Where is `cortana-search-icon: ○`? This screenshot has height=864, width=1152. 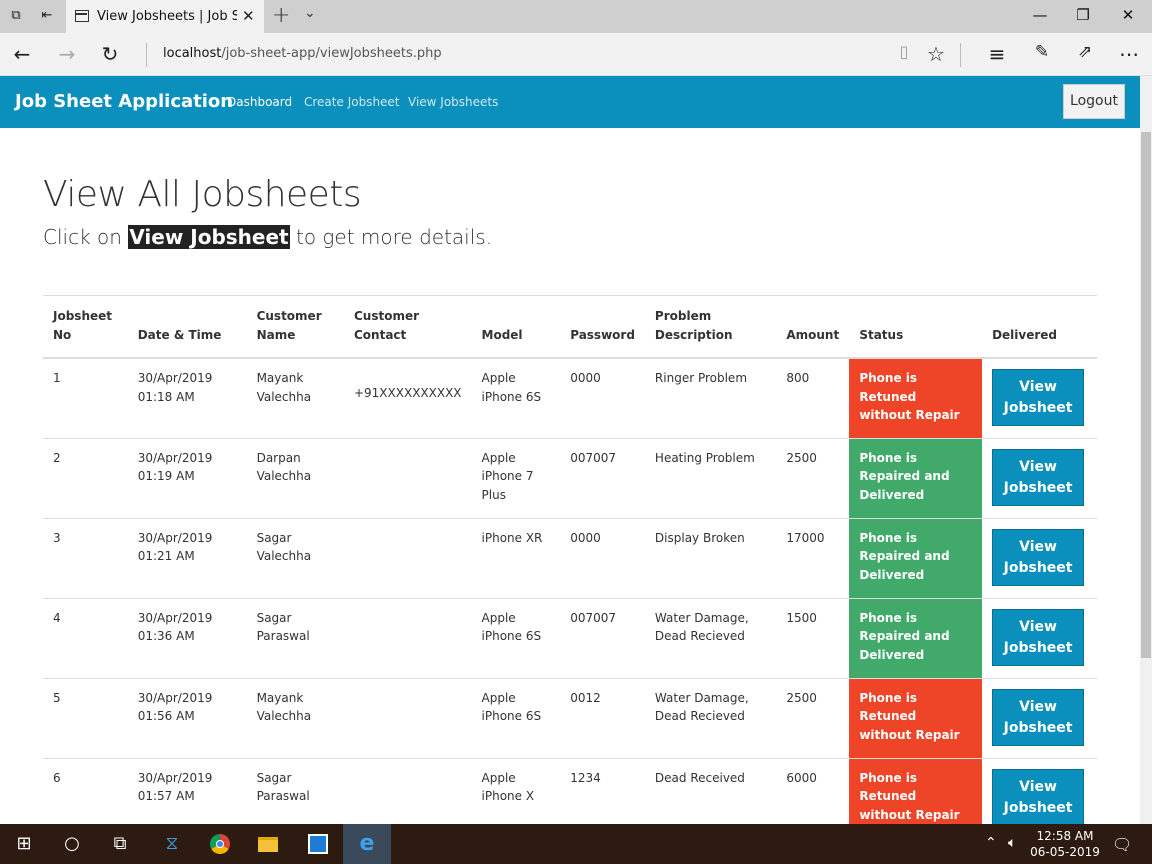 cortana-search-icon: ○ is located at coordinates (72, 844).